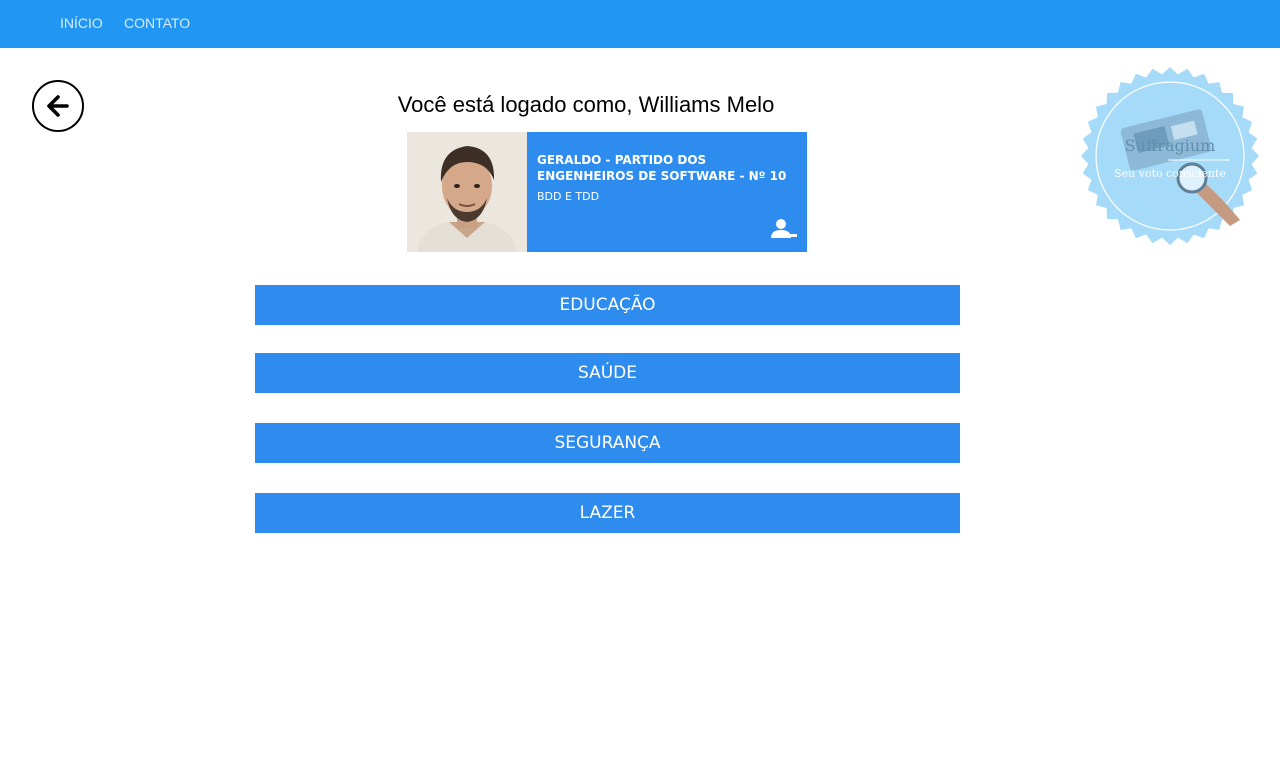 The height and width of the screenshot is (768, 1280). I want to click on nav-link-contato: CONTATO, so click(157, 23).